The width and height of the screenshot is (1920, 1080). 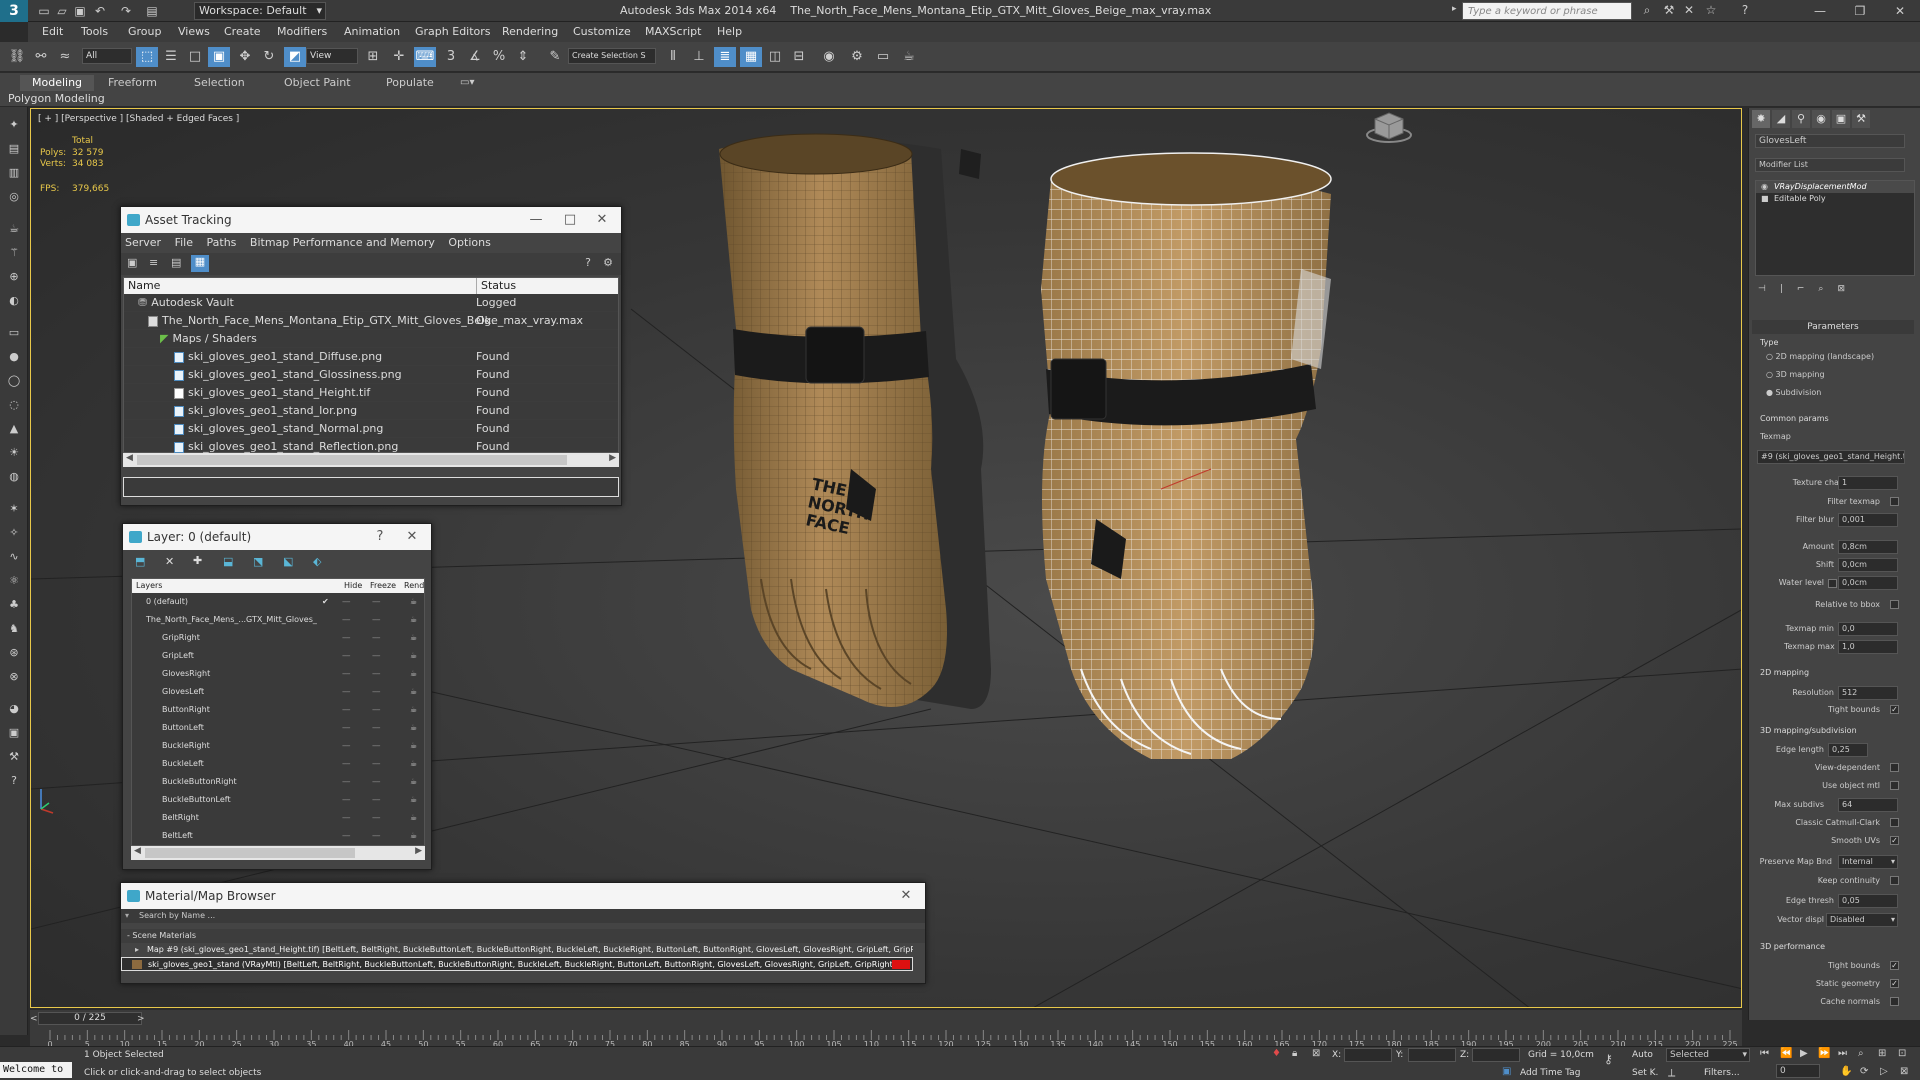 What do you see at coordinates (1894, 767) in the screenshot?
I see `view-dependent-checkbox` at bounding box center [1894, 767].